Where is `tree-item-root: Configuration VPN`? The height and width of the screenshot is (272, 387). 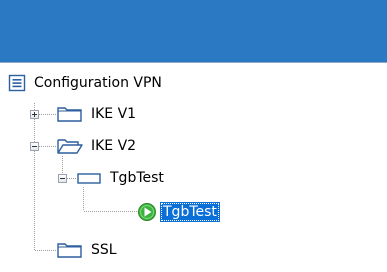 tree-item-root: Configuration VPN is located at coordinates (85, 83).